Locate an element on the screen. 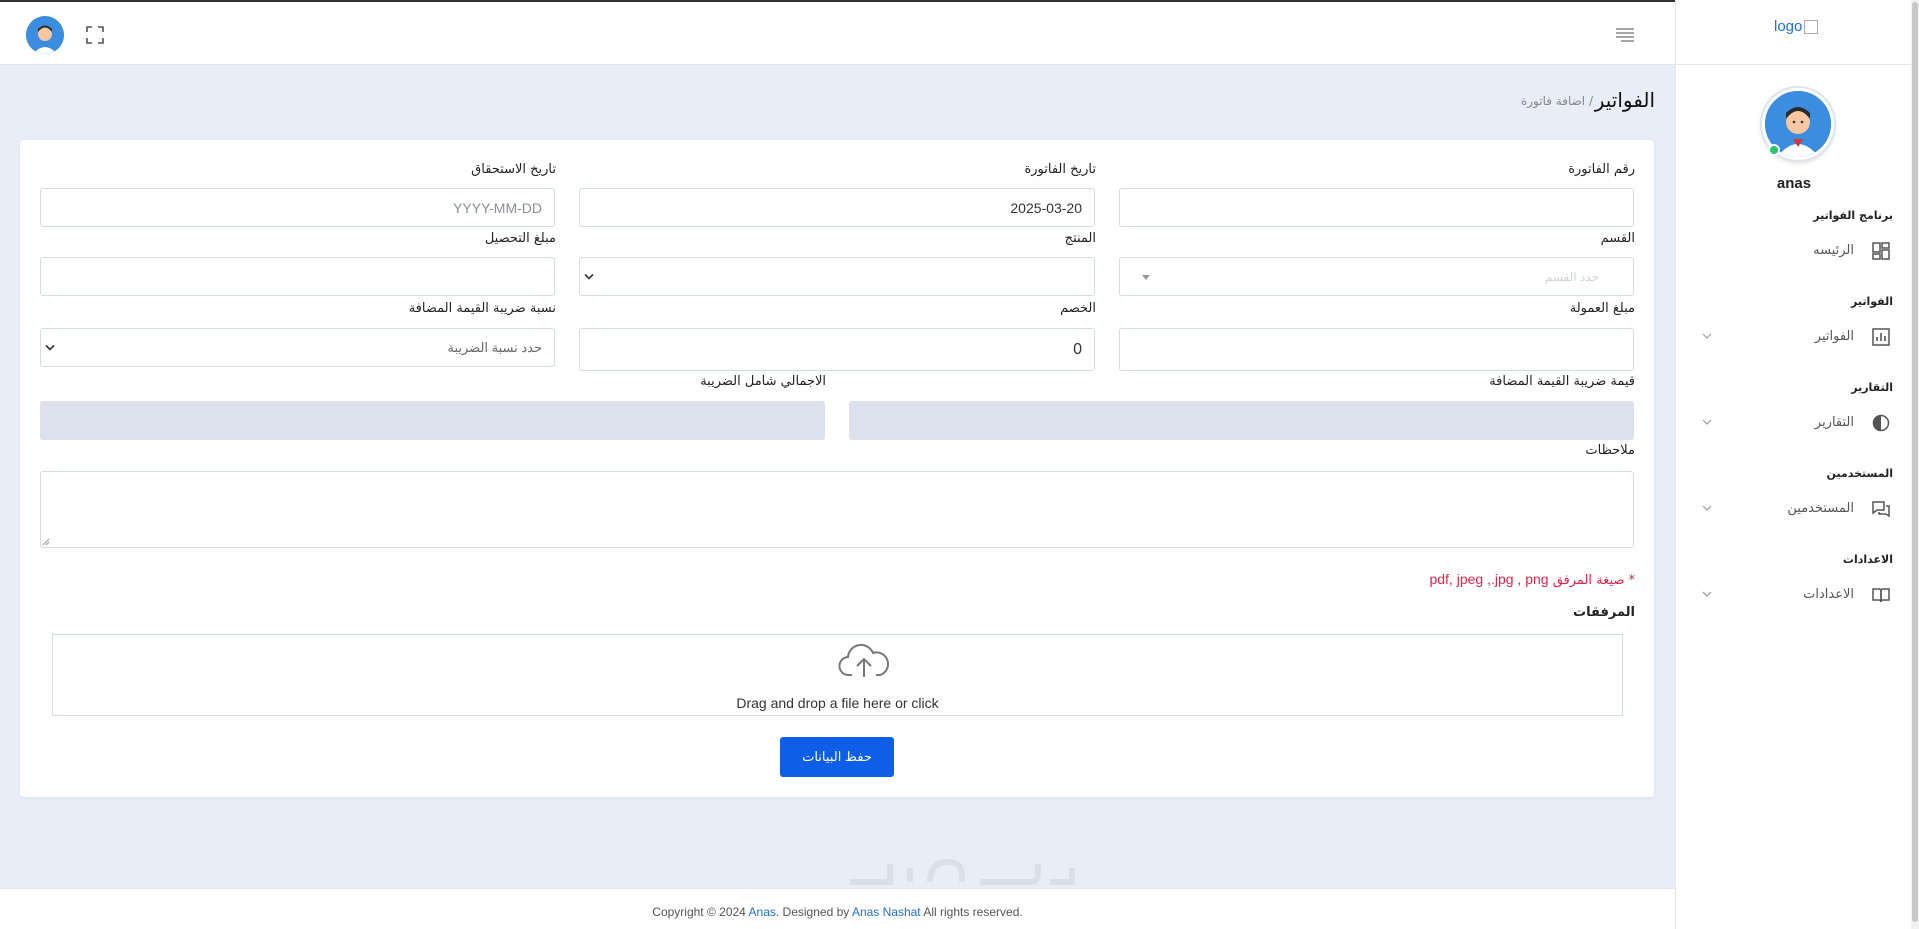 Image resolution: width=1919 pixels, height=929 pixels. file-dropzone: Drag and drop a file here or click is located at coordinates (837, 675).